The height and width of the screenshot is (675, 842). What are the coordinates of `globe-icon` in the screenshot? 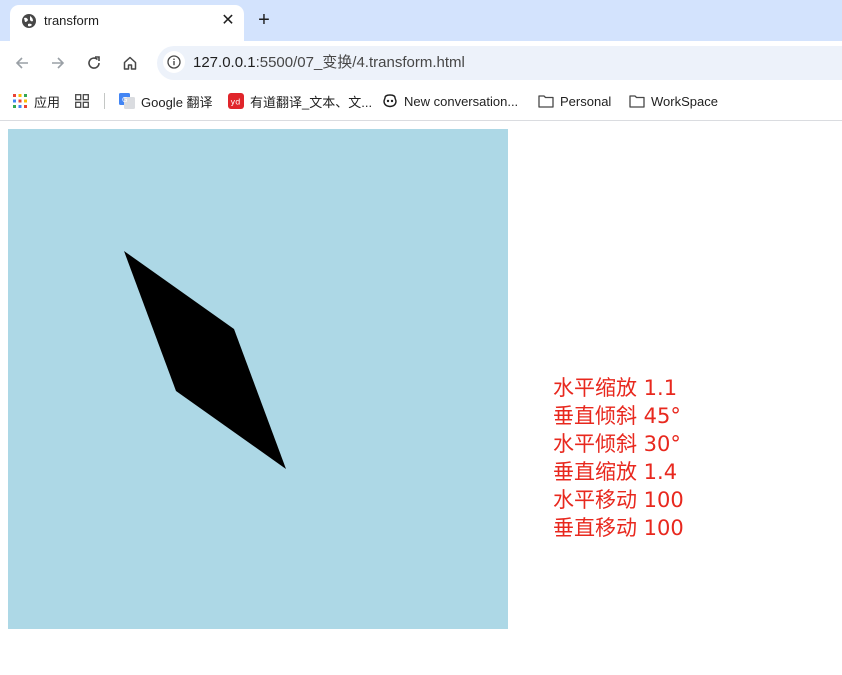 It's located at (29, 21).